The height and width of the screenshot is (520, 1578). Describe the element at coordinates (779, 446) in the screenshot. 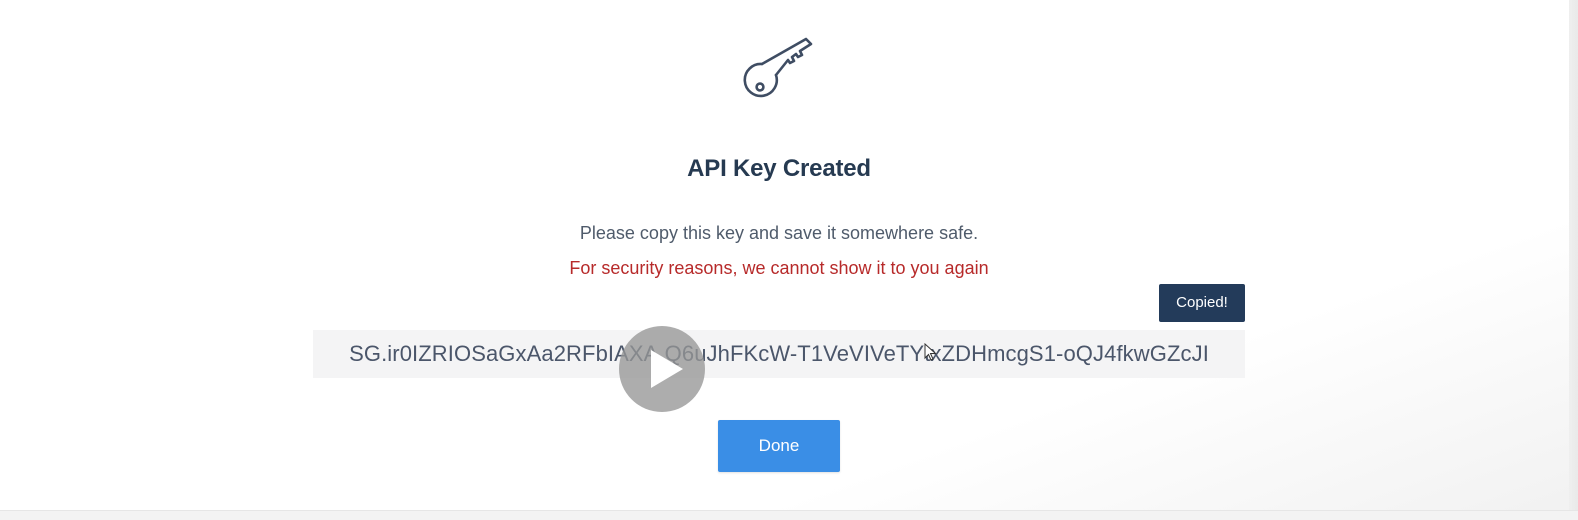

I see `done-button: Done` at that location.